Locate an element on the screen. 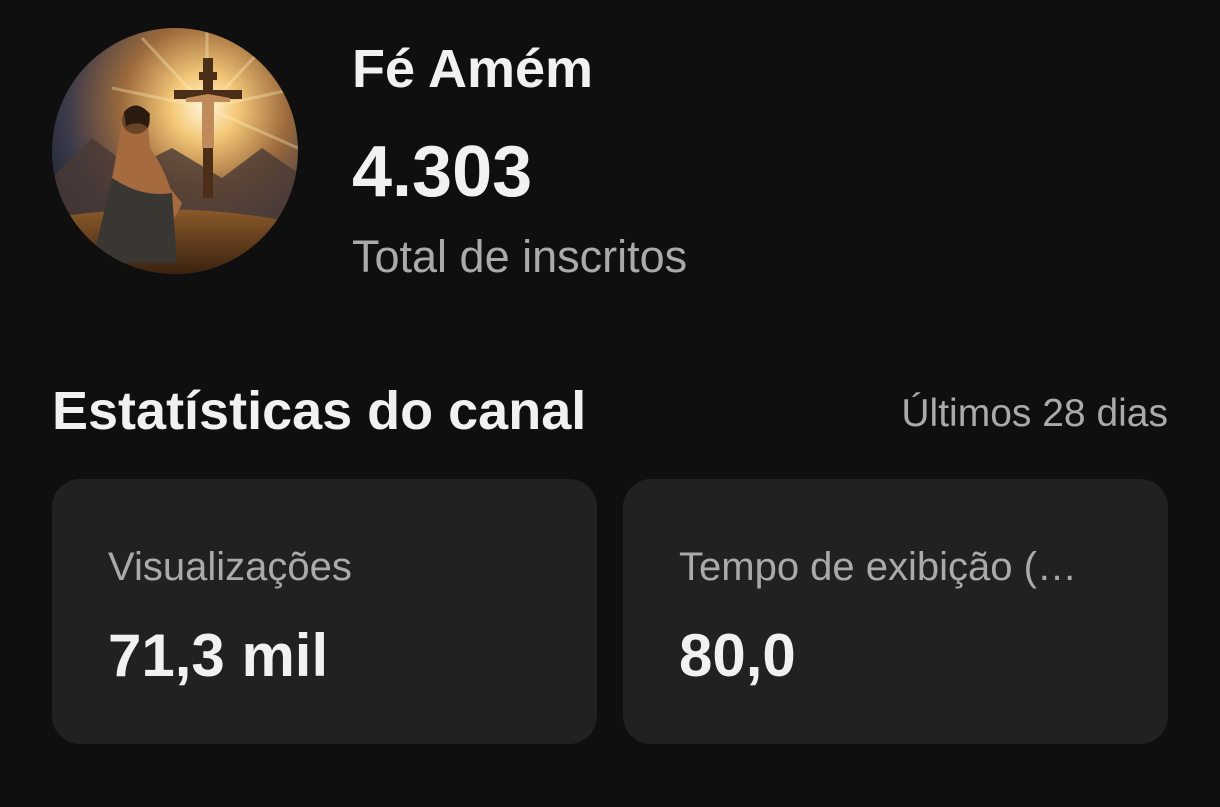  subscriber-label: Total de inscritos is located at coordinates (520, 256).